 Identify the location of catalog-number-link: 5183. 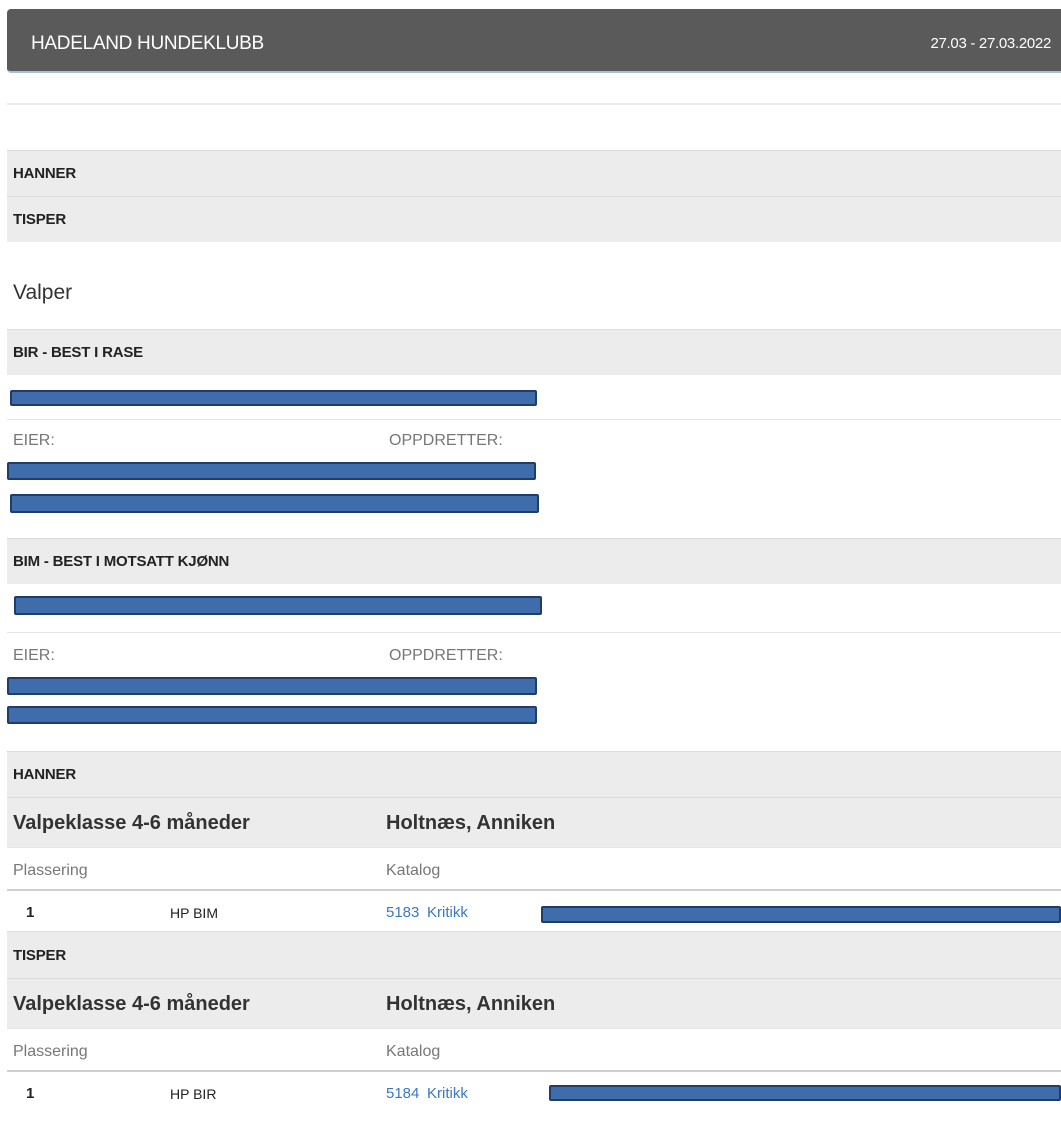
(402, 912).